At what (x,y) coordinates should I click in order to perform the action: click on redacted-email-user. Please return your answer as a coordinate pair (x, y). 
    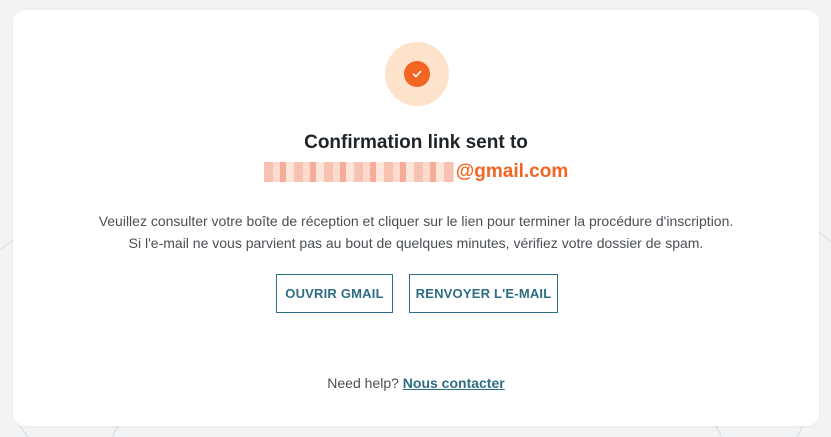
    Looking at the image, I should click on (358, 172).